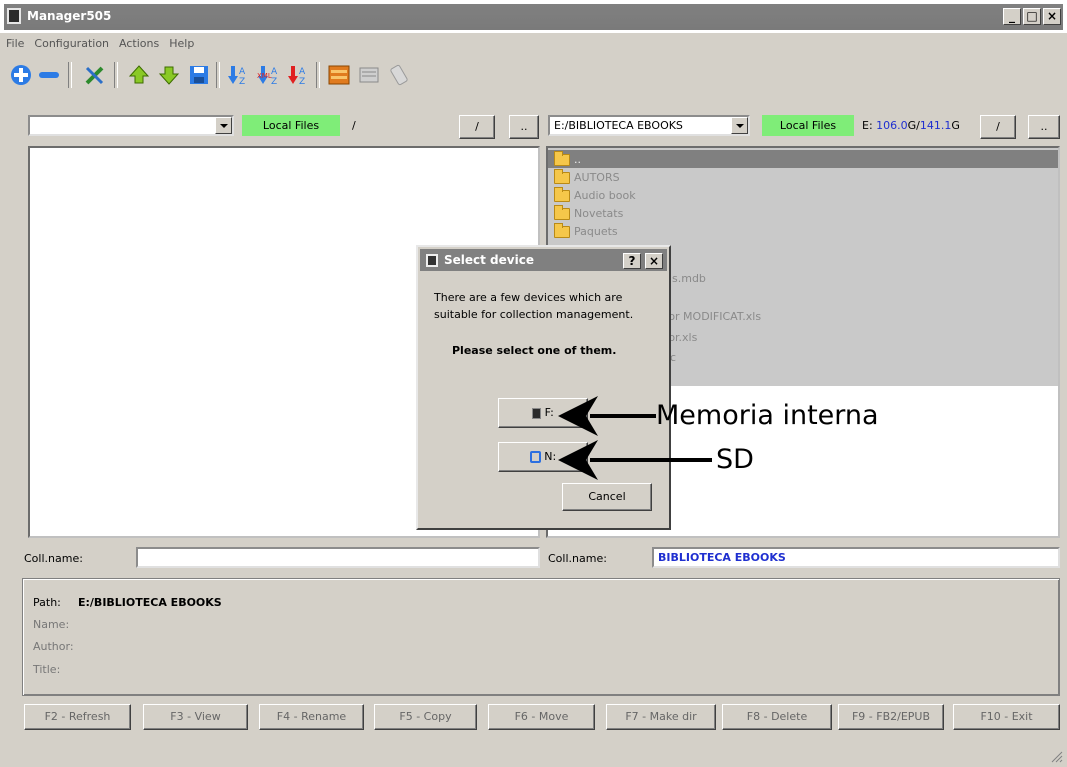  Describe the element at coordinates (1044, 127) in the screenshot. I see `right-up-button: ..` at that location.